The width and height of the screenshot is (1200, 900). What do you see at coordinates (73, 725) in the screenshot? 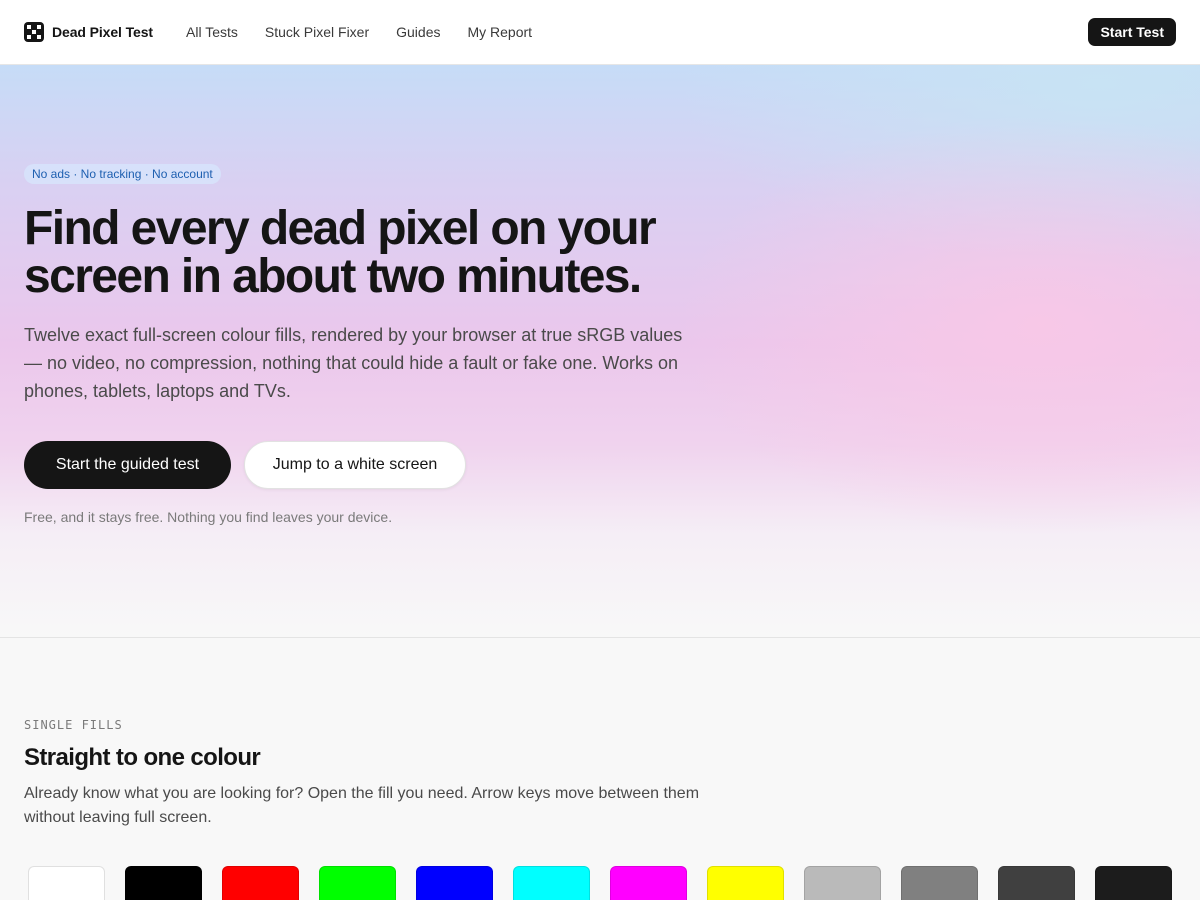
I see `section-eyebrow: SINGLE FILLS` at bounding box center [73, 725].